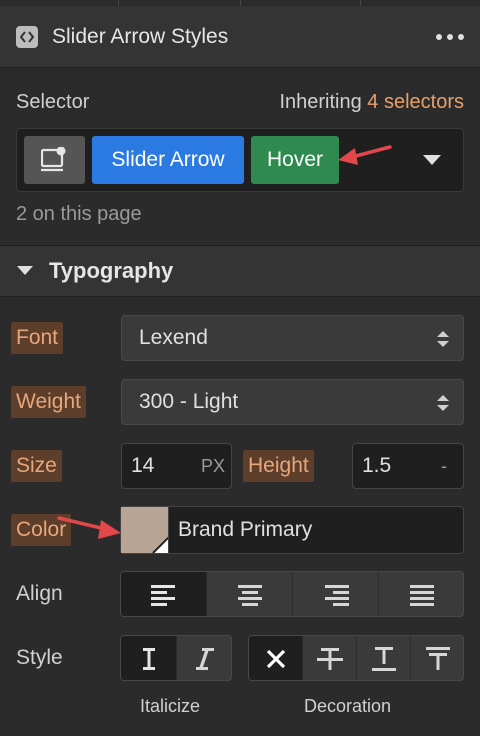 Image resolution: width=480 pixels, height=736 pixels. What do you see at coordinates (432, 160) in the screenshot?
I see `selector-dropdown-icon` at bounding box center [432, 160].